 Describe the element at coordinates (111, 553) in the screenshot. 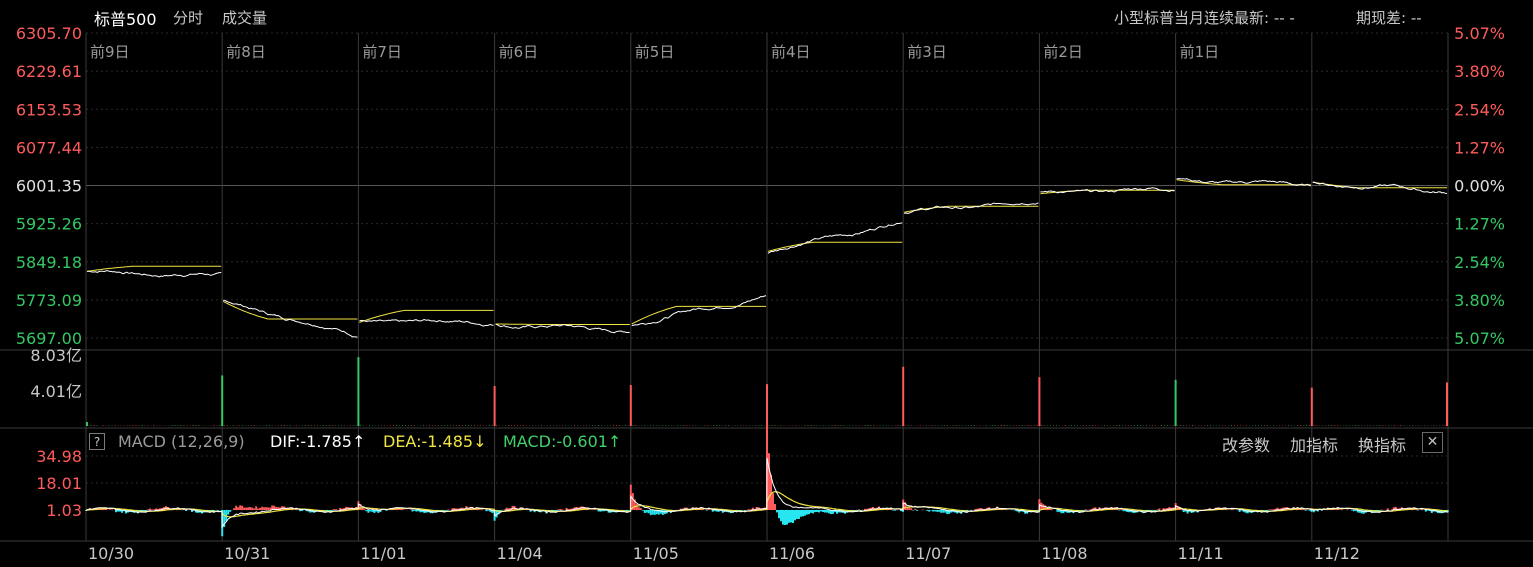

I see `date-tick-label: 10/30` at that location.